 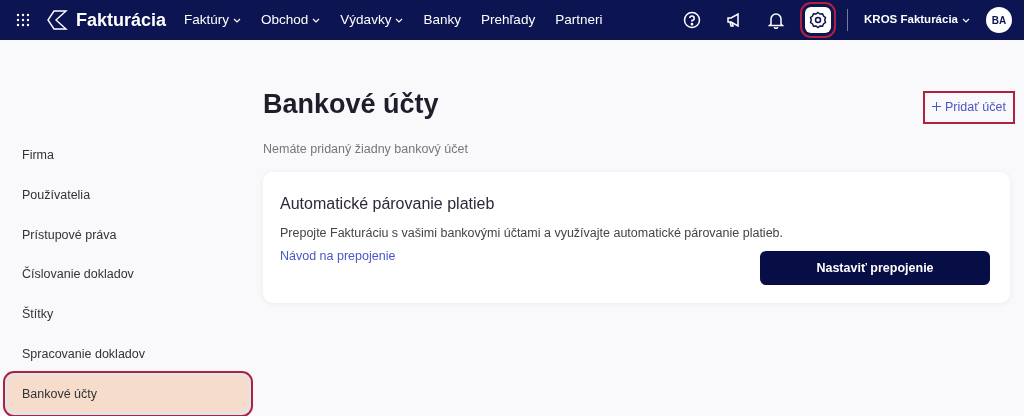 I want to click on sidebar-item: Prístupové práva, so click(x=128, y=235).